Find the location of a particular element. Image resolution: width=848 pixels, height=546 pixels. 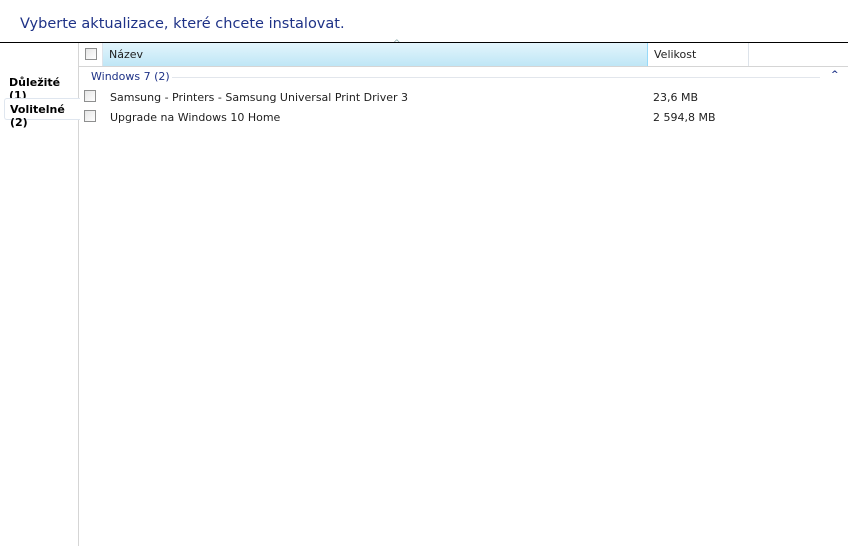

sort-ascending-icon: ^ is located at coordinates (397, 44).